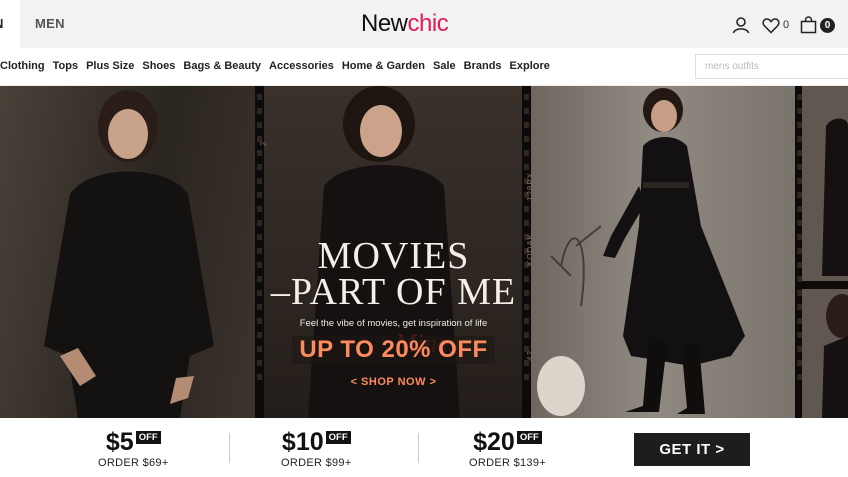 The width and height of the screenshot is (848, 477). I want to click on bag-icon, so click(808, 25).